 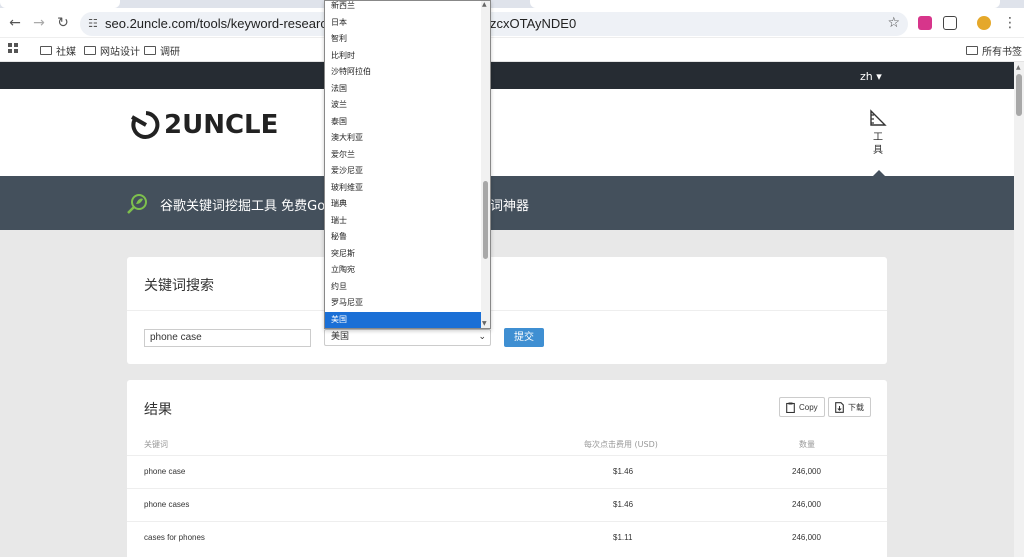 I want to click on forward-icon: →, so click(x=39, y=23).